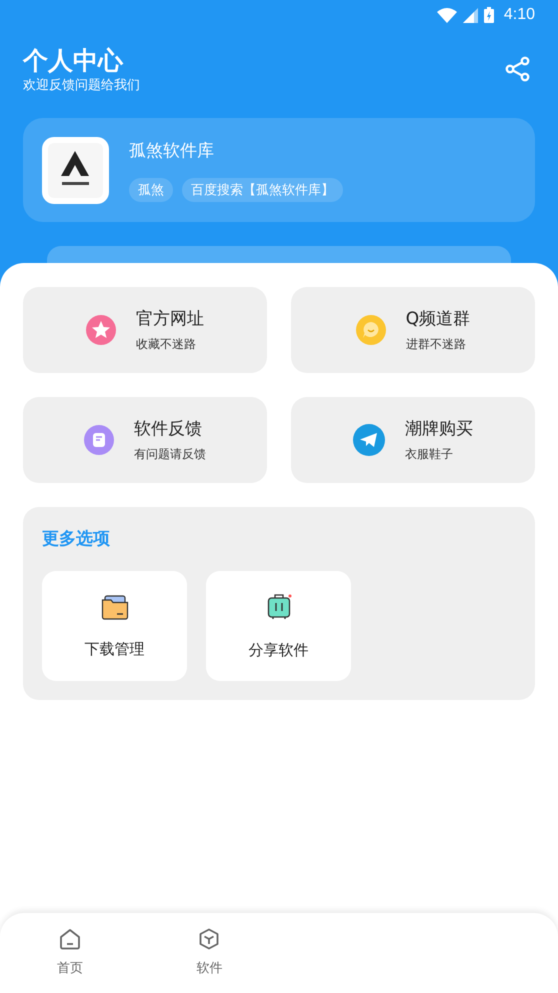 The width and height of the screenshot is (558, 993). Describe the element at coordinates (170, 454) in the screenshot. I see `link-subtitle: 有问题请反馈` at that location.